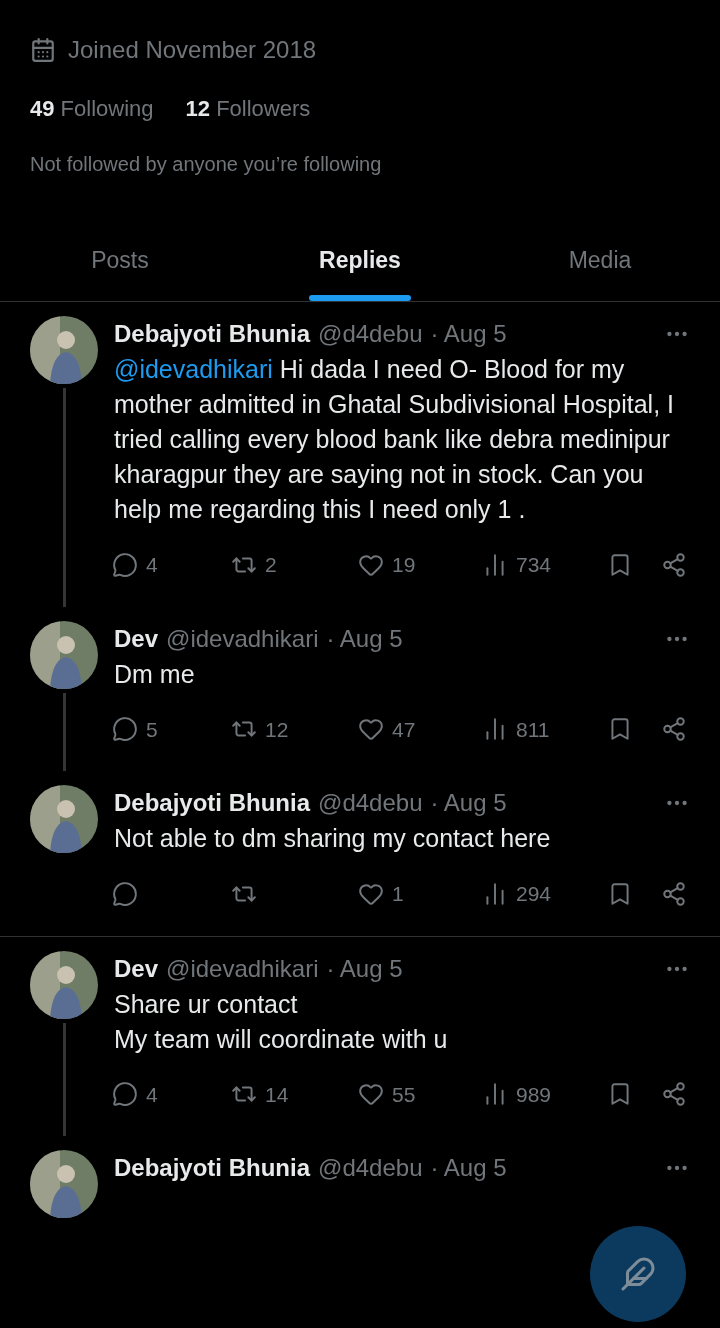 The image size is (720, 1328). Describe the element at coordinates (534, 565) in the screenshot. I see `count: 734` at that location.